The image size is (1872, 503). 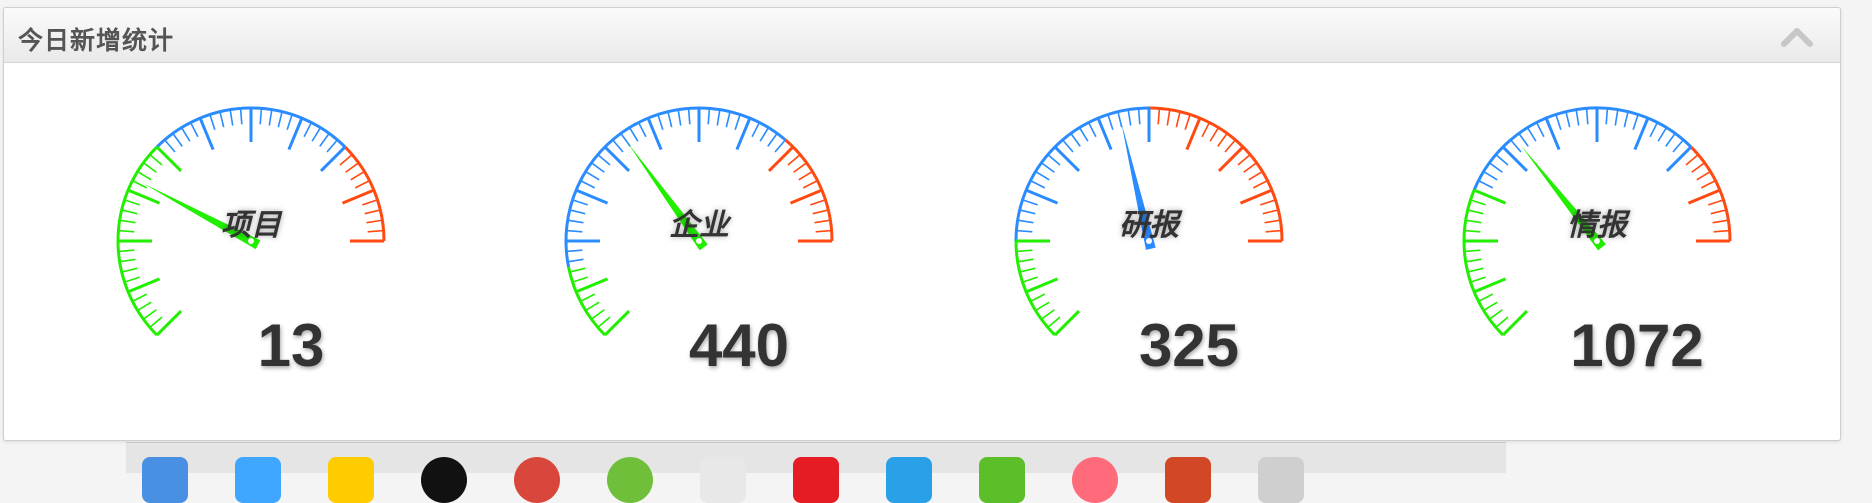 I want to click on gauge-arc-band, so click(x=809, y=190).